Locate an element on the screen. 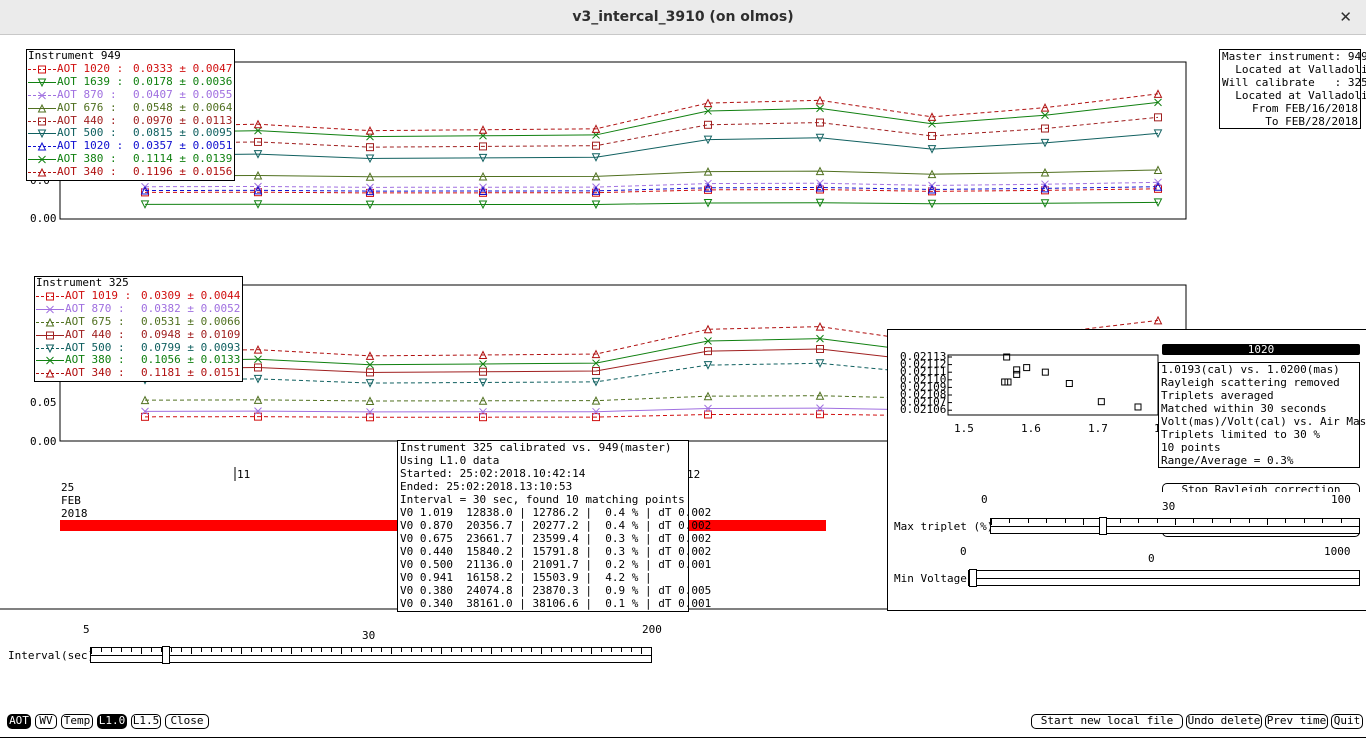  button-undo-delete: Undo delete is located at coordinates (1224, 721).